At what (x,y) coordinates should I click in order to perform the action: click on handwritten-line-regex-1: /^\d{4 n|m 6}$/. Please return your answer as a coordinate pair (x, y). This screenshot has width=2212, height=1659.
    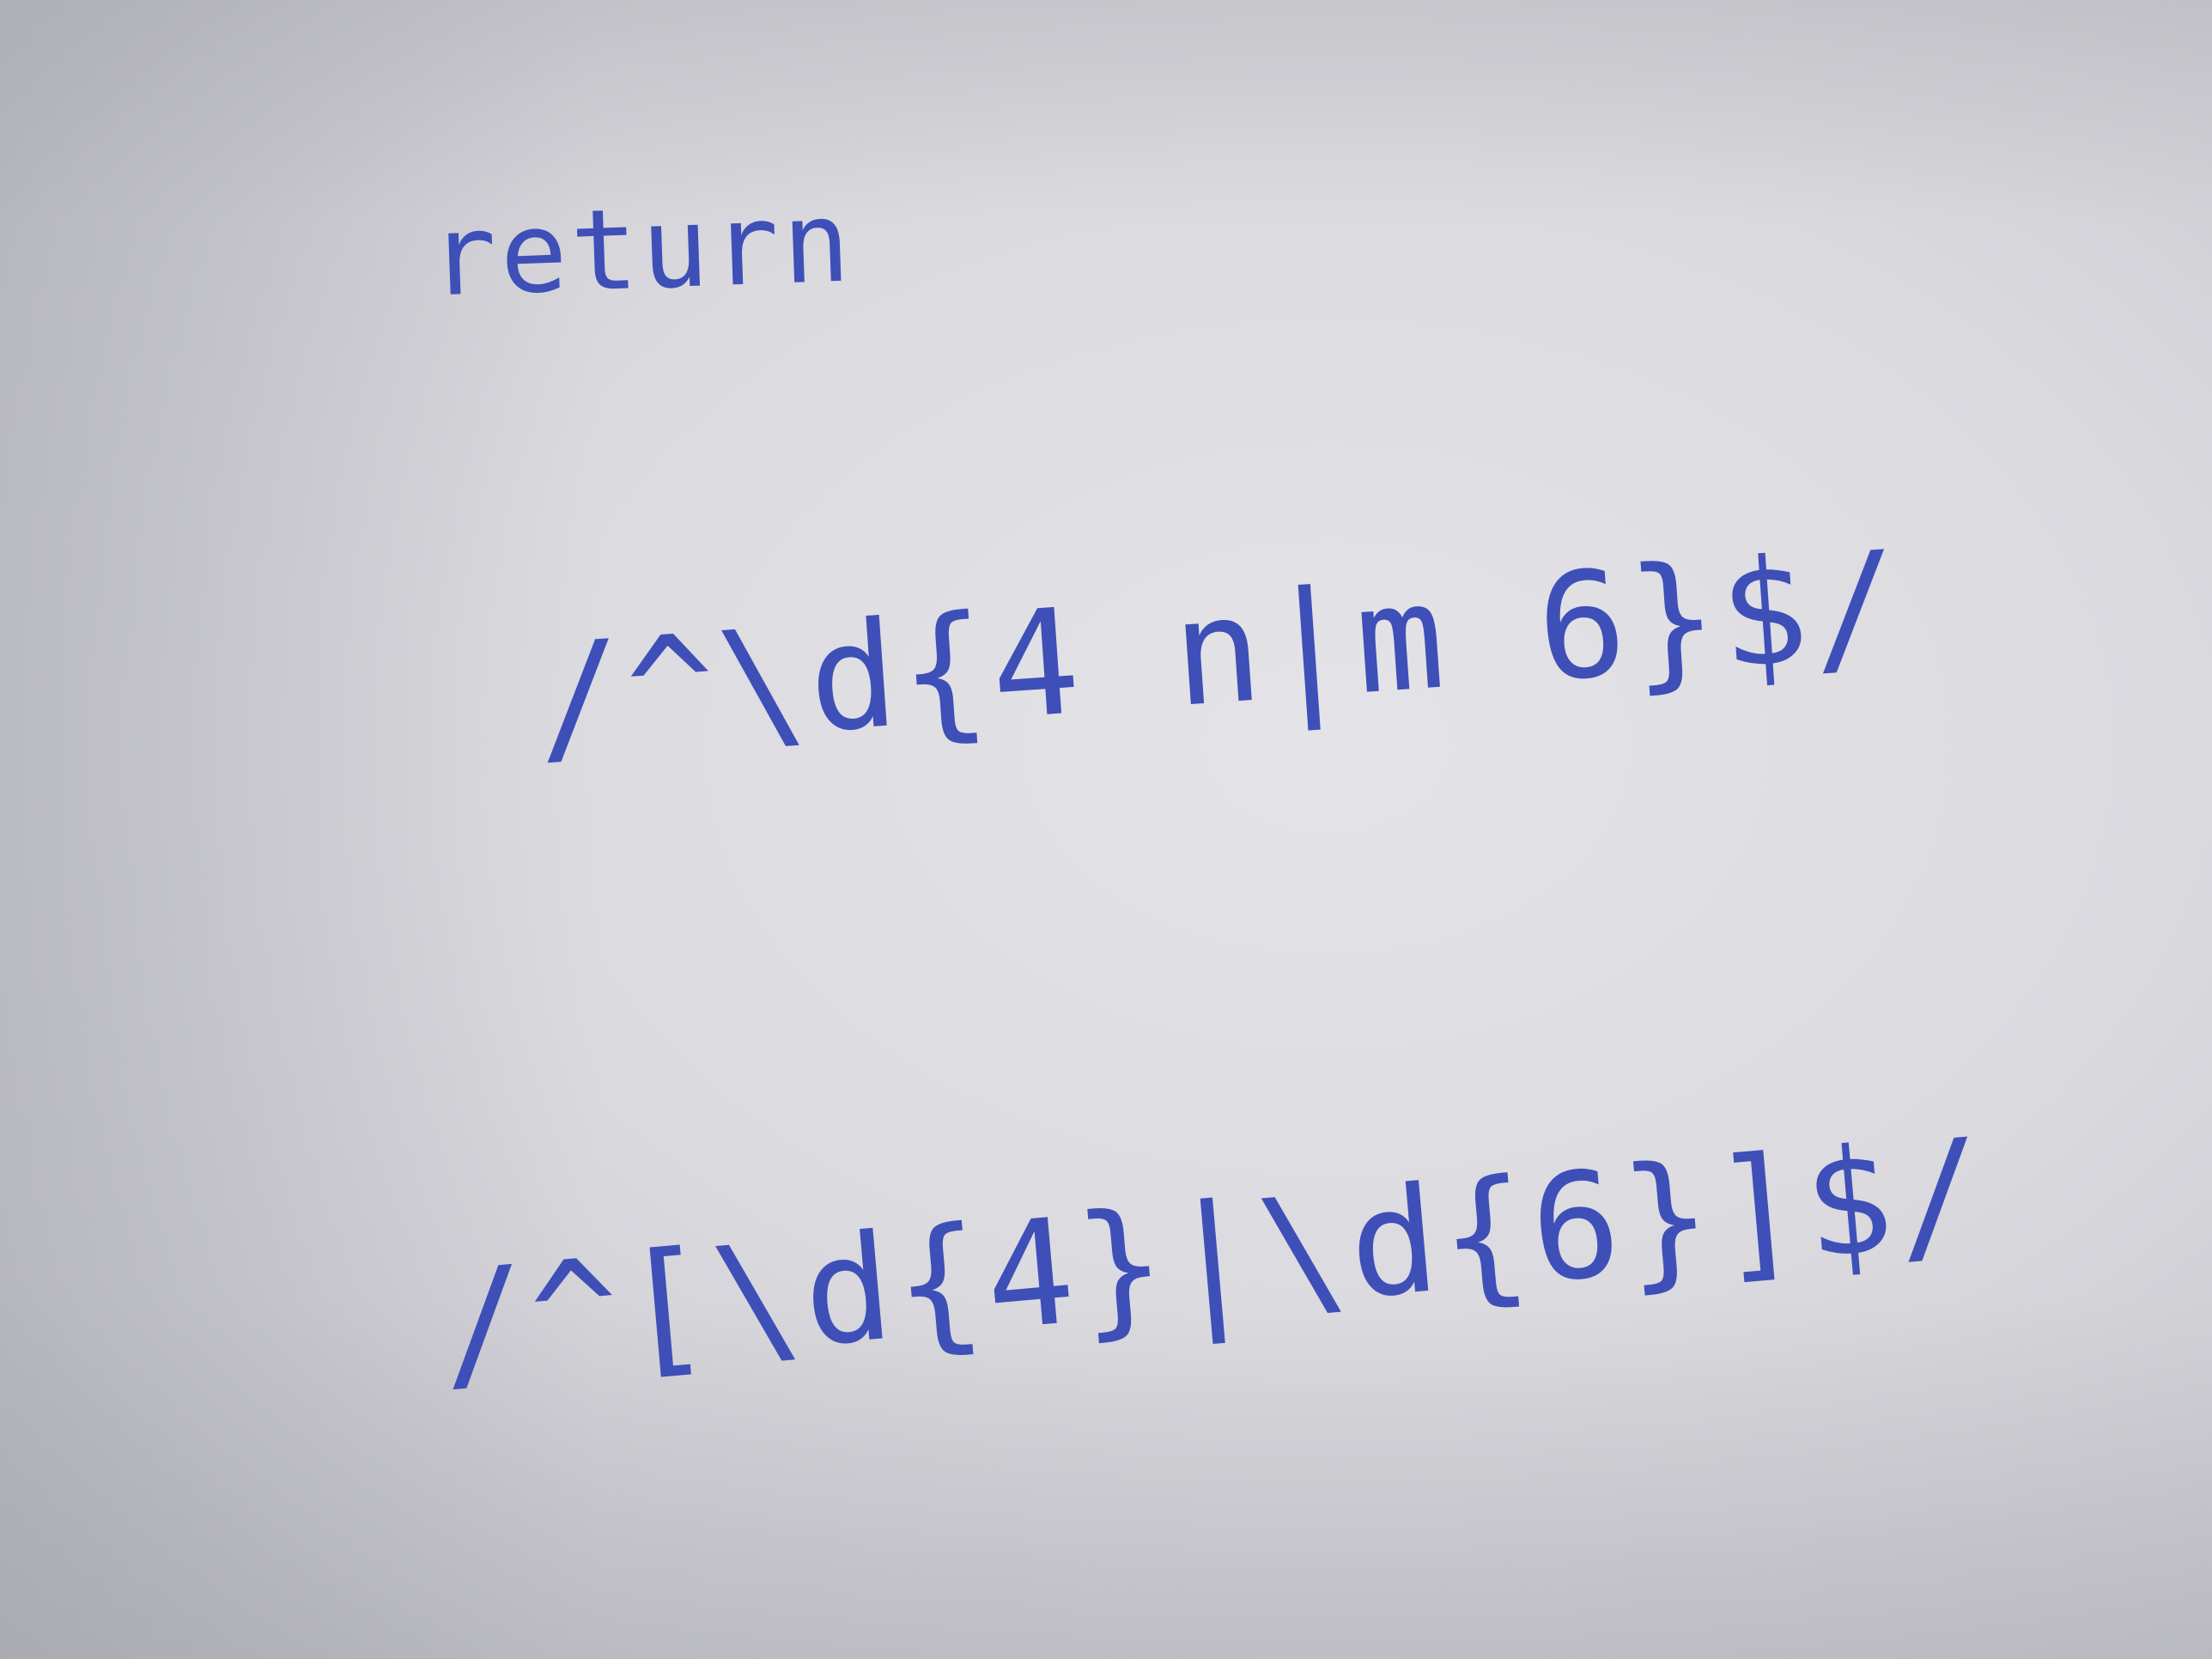
    Looking at the image, I should click on (1219, 652).